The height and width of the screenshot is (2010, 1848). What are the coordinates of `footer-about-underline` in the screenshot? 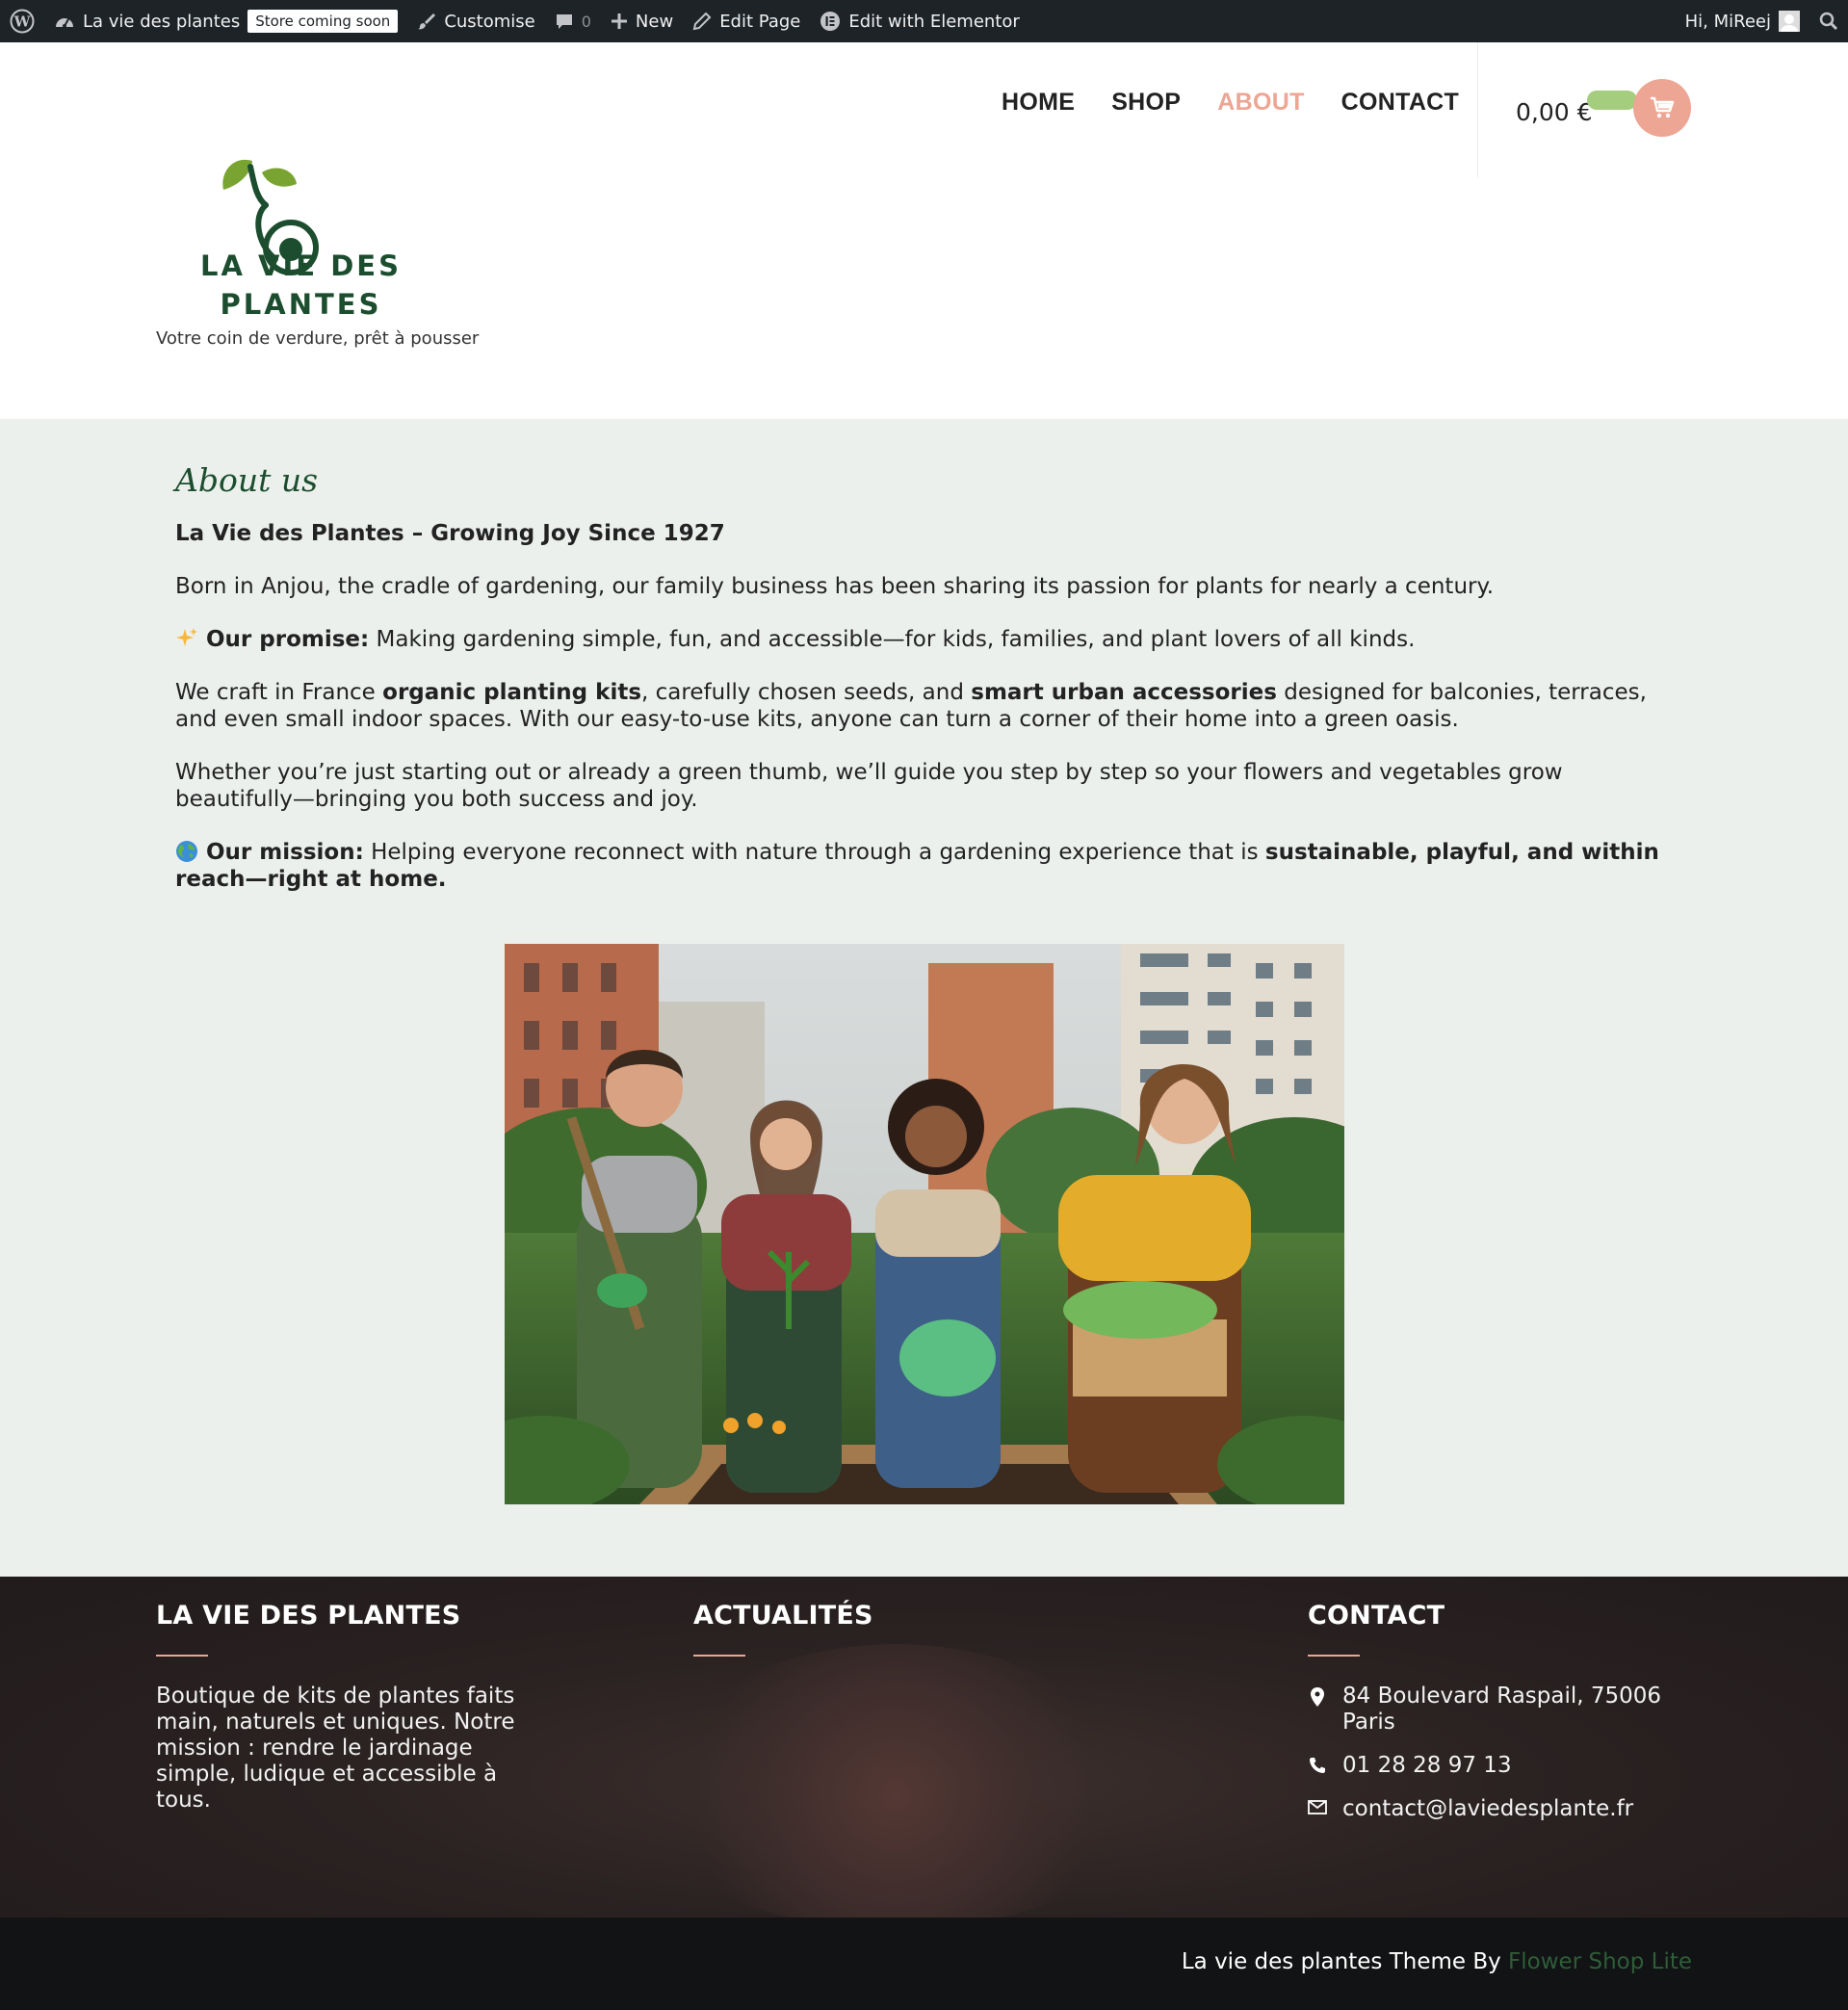 It's located at (182, 1656).